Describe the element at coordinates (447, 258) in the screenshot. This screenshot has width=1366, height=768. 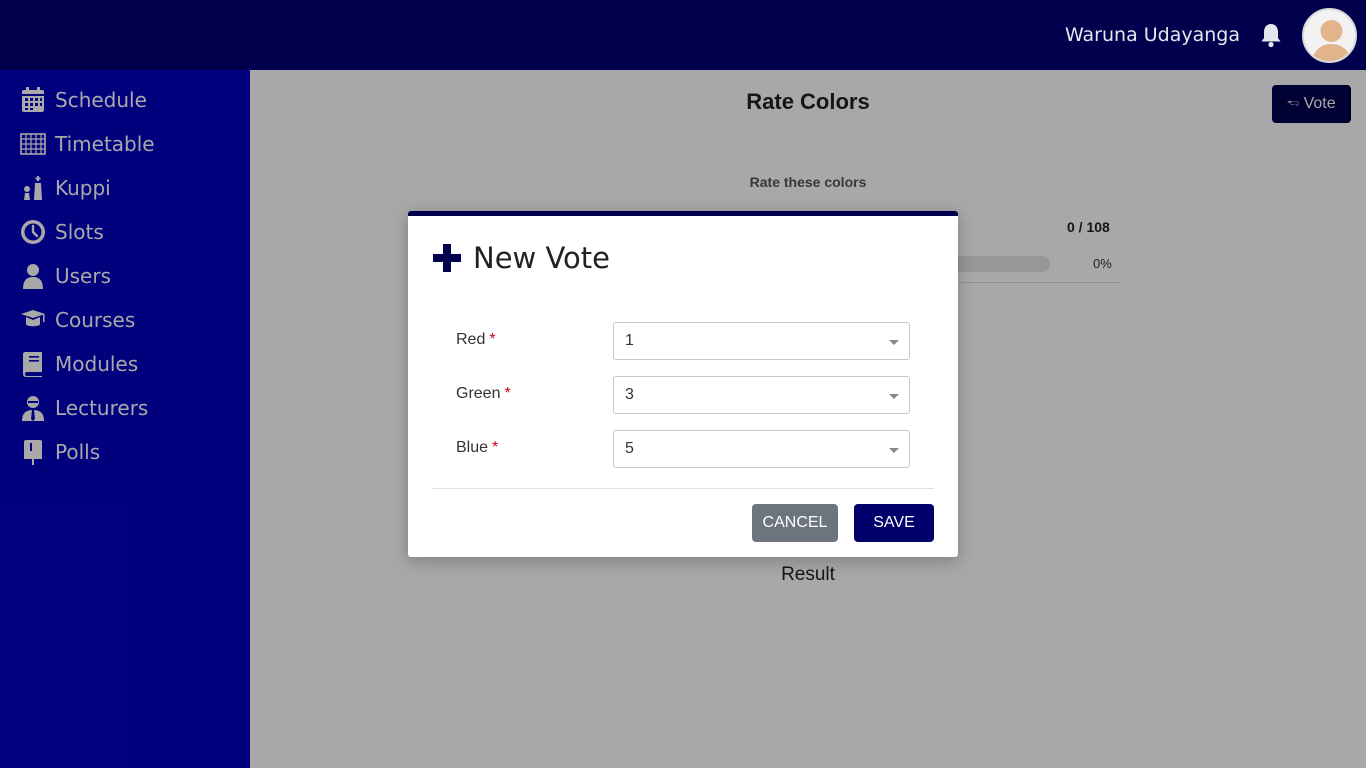
I see `plus-icon` at that location.